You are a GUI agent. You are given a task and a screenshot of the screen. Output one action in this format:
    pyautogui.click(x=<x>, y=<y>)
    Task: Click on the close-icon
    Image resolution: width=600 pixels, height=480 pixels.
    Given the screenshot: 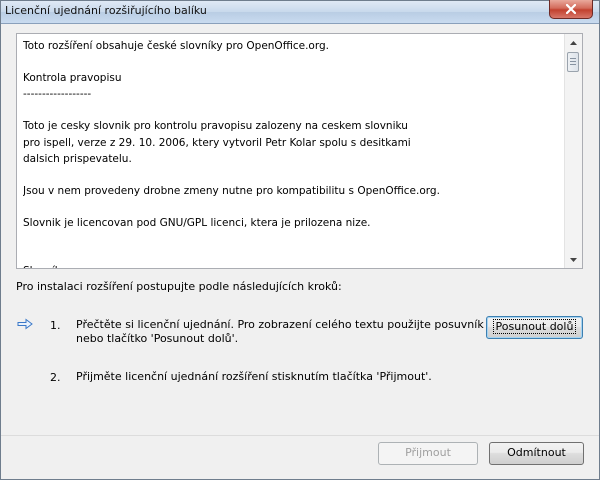 What is the action you would take?
    pyautogui.click(x=571, y=9)
    